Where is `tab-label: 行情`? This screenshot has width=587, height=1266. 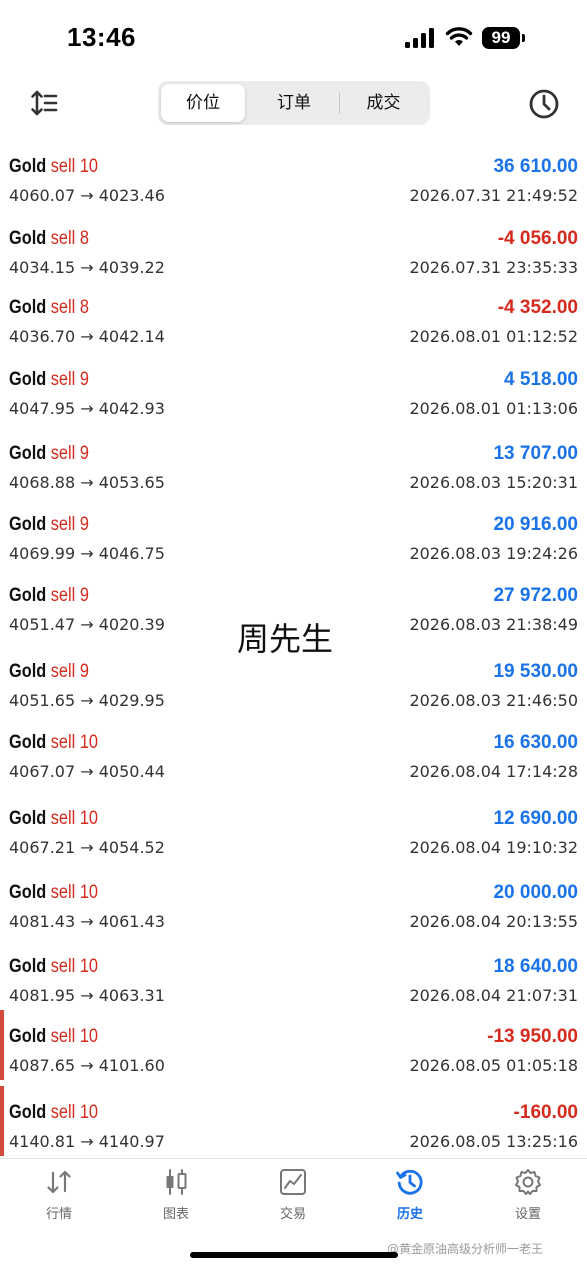 tab-label: 行情 is located at coordinates (58, 1214).